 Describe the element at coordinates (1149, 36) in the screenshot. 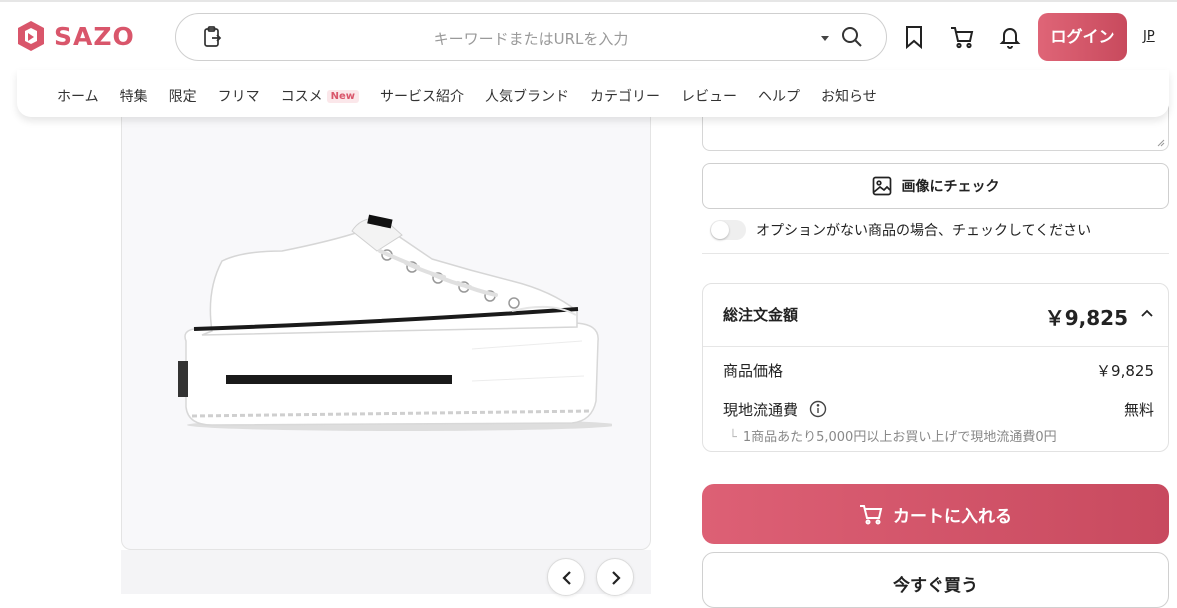

I see `language-selector: JP` at that location.